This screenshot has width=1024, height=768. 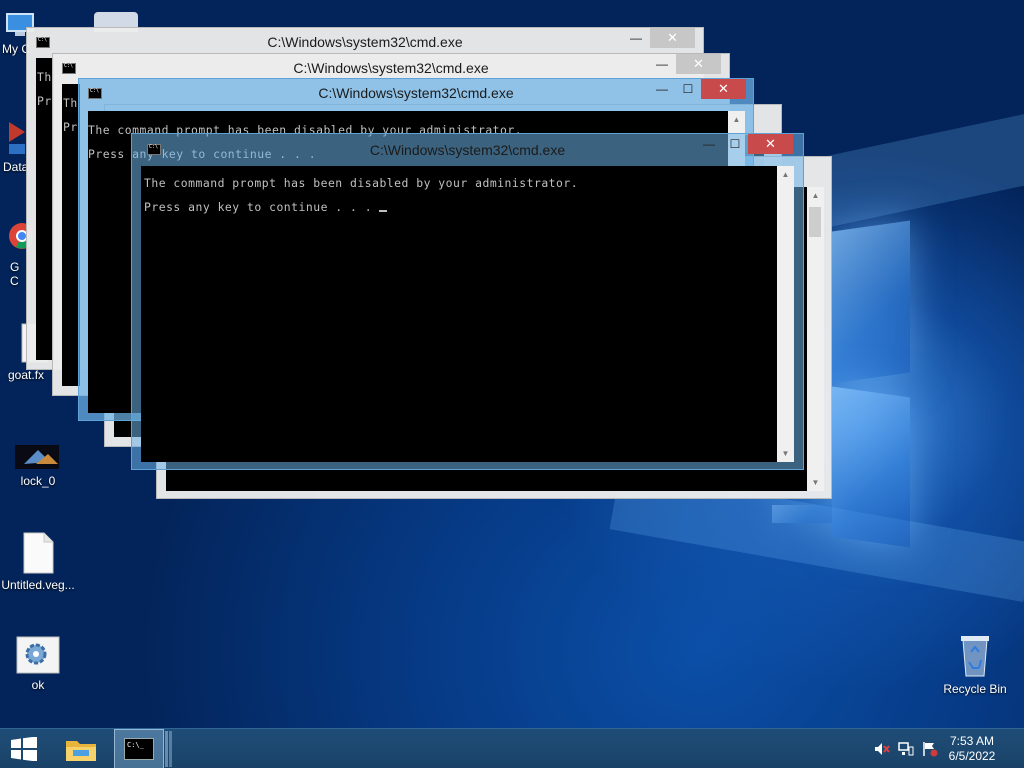 I want to click on clock-time: 7:53 AM, so click(x=972, y=741).